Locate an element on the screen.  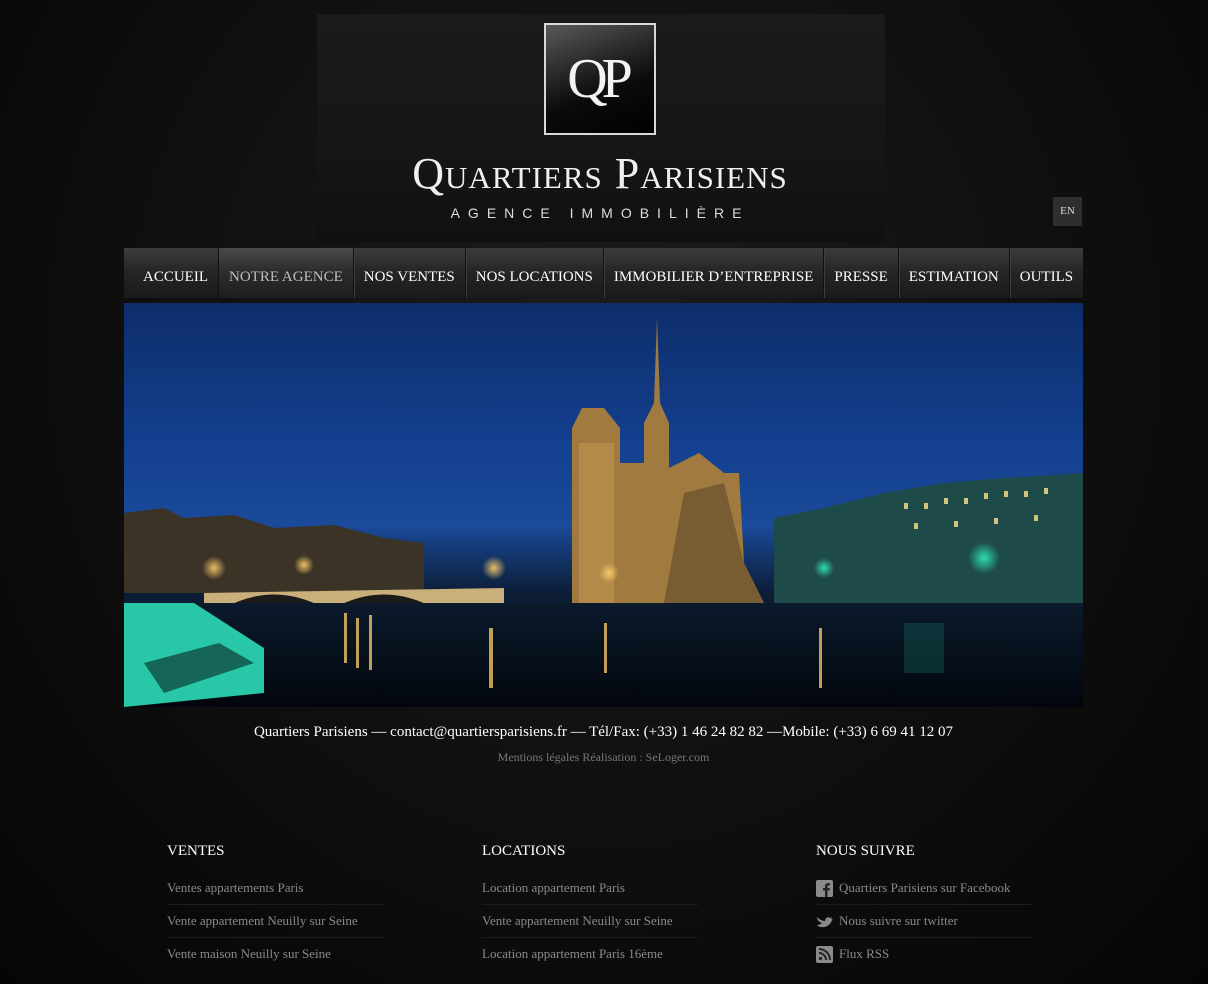
credit-link: Réalisation : SeLoger.com is located at coordinates (645, 757).